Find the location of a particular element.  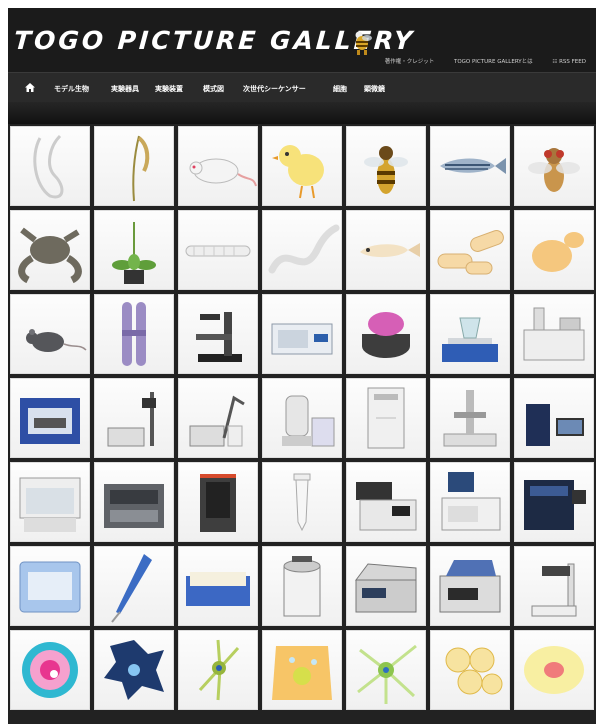

autoclave-icon is located at coordinates (302, 586).